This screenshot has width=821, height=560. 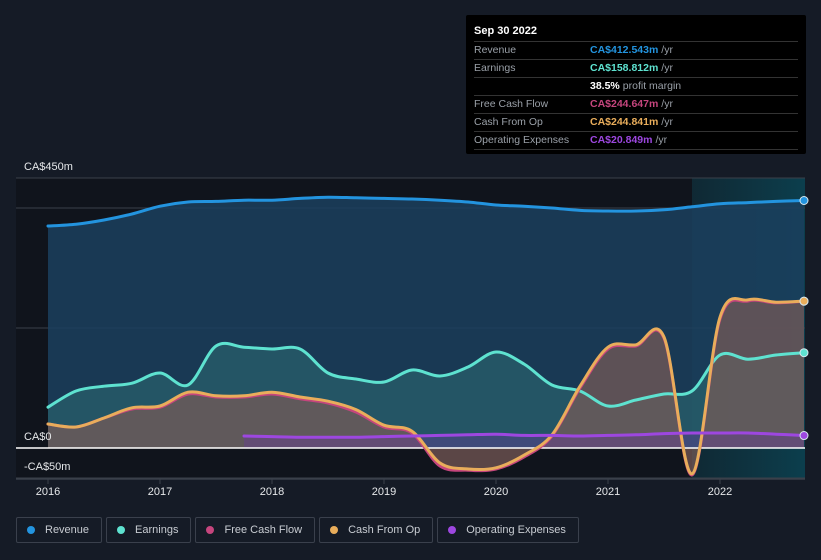 What do you see at coordinates (804, 353) in the screenshot?
I see `endpoint-earnings` at bounding box center [804, 353].